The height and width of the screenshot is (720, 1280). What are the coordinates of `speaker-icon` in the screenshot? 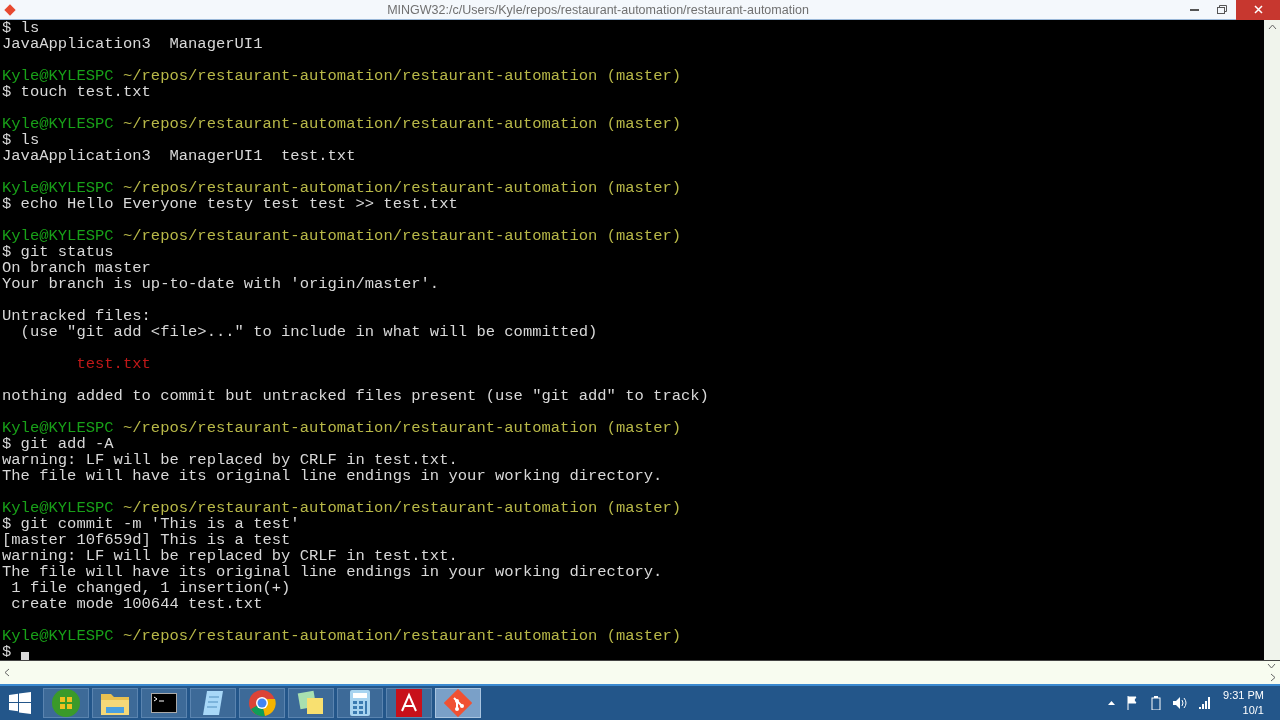 It's located at (1180, 703).